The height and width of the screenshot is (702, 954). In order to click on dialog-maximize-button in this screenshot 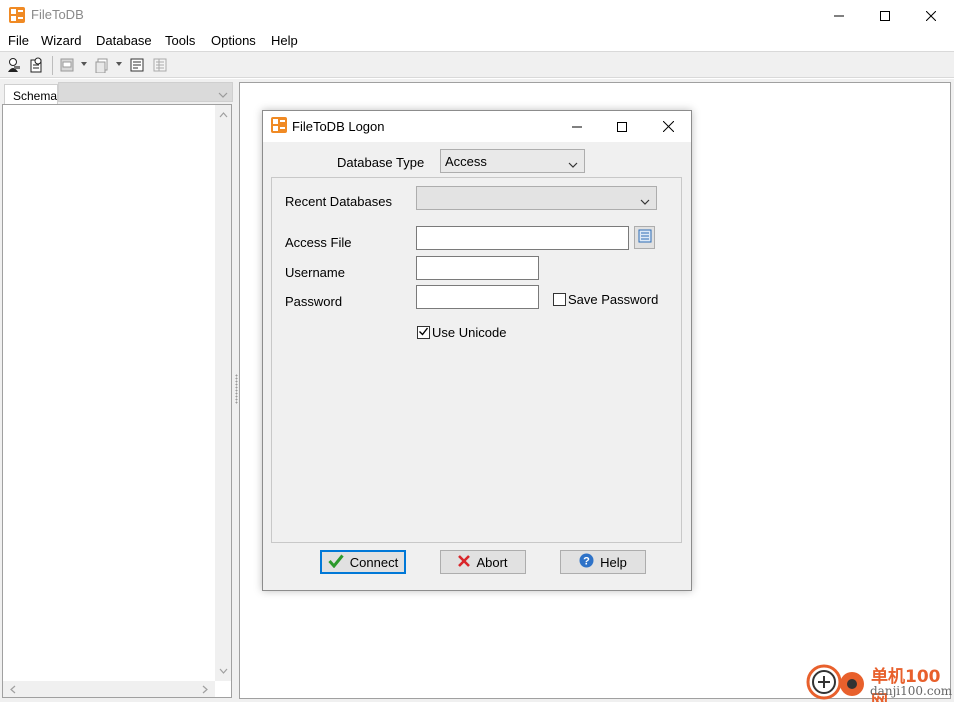, I will do `click(622, 126)`.